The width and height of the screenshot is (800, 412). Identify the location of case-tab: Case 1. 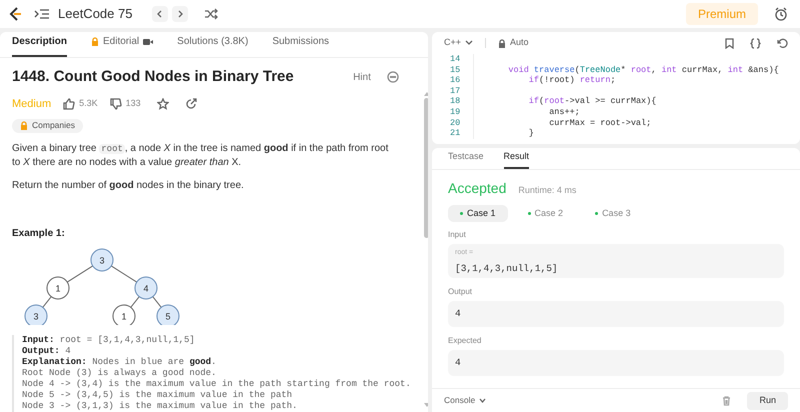
(478, 213).